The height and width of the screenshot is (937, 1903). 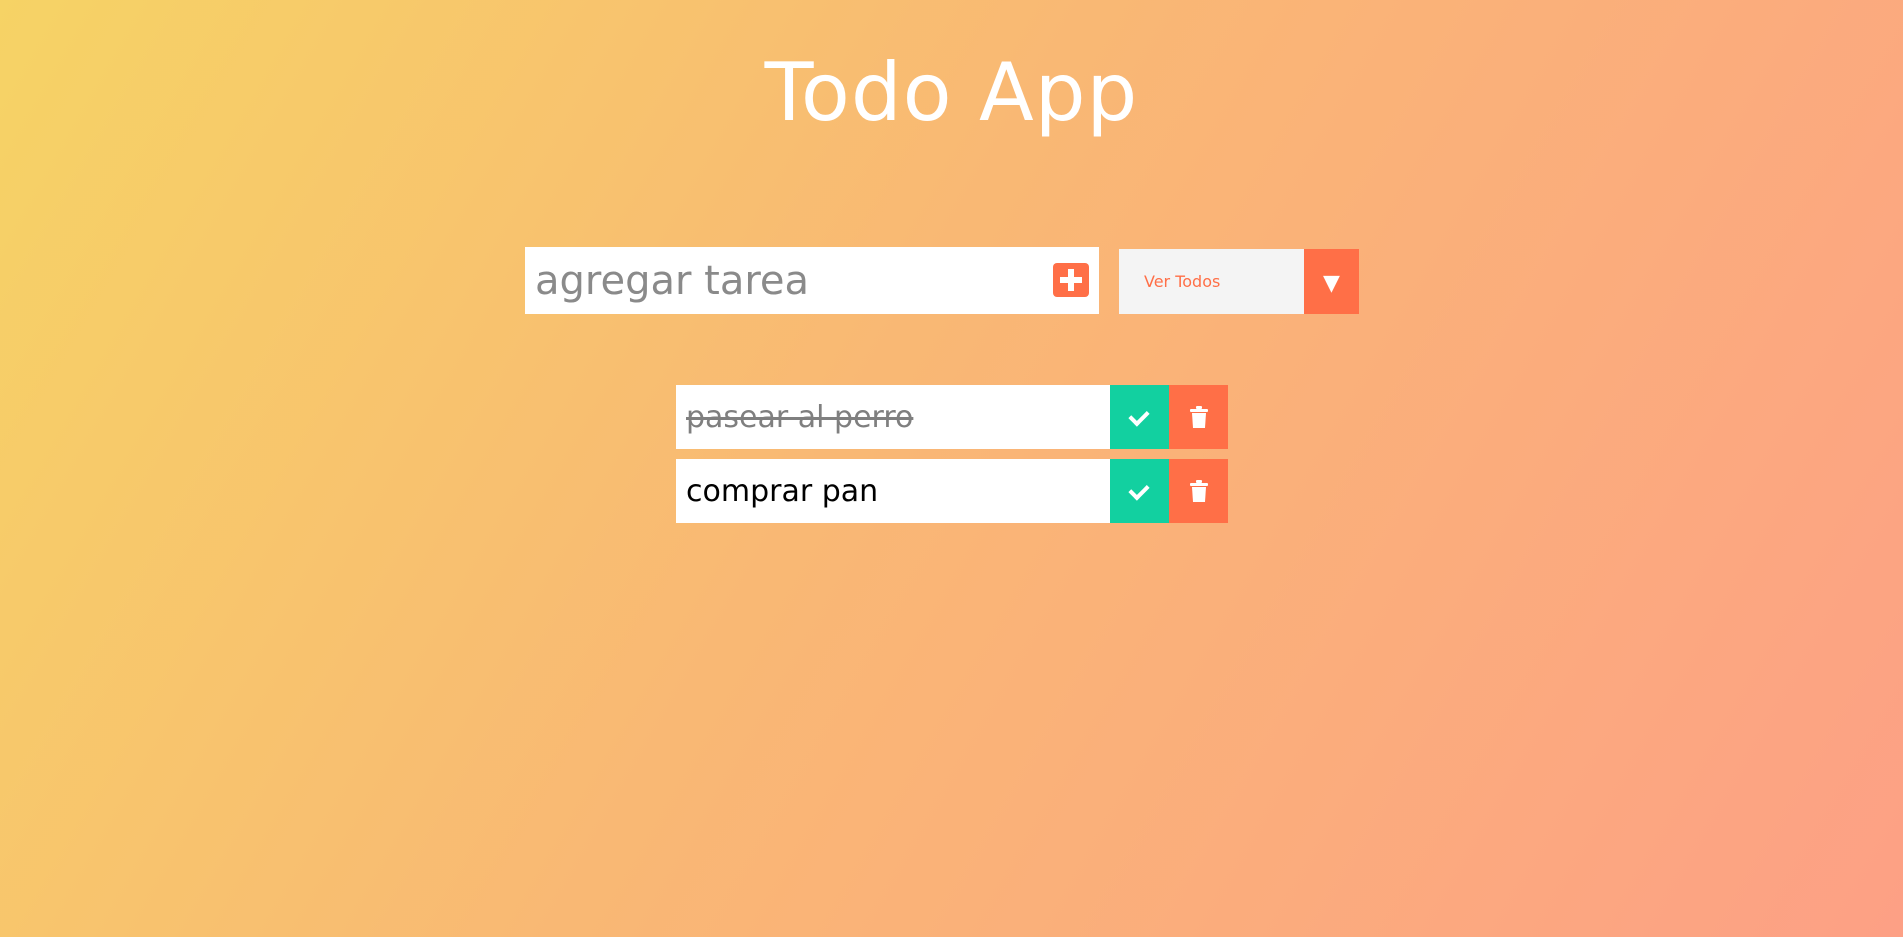 I want to click on plus-icon, so click(x=1071, y=280).